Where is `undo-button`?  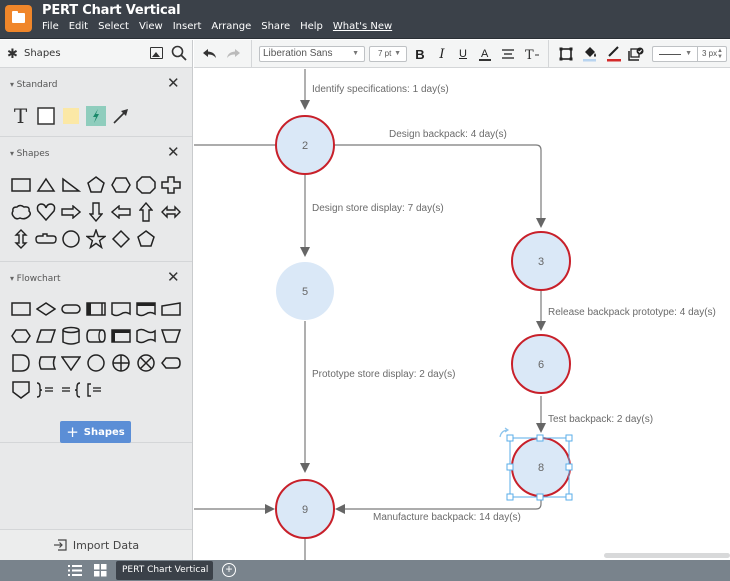
undo-button is located at coordinates (210, 54).